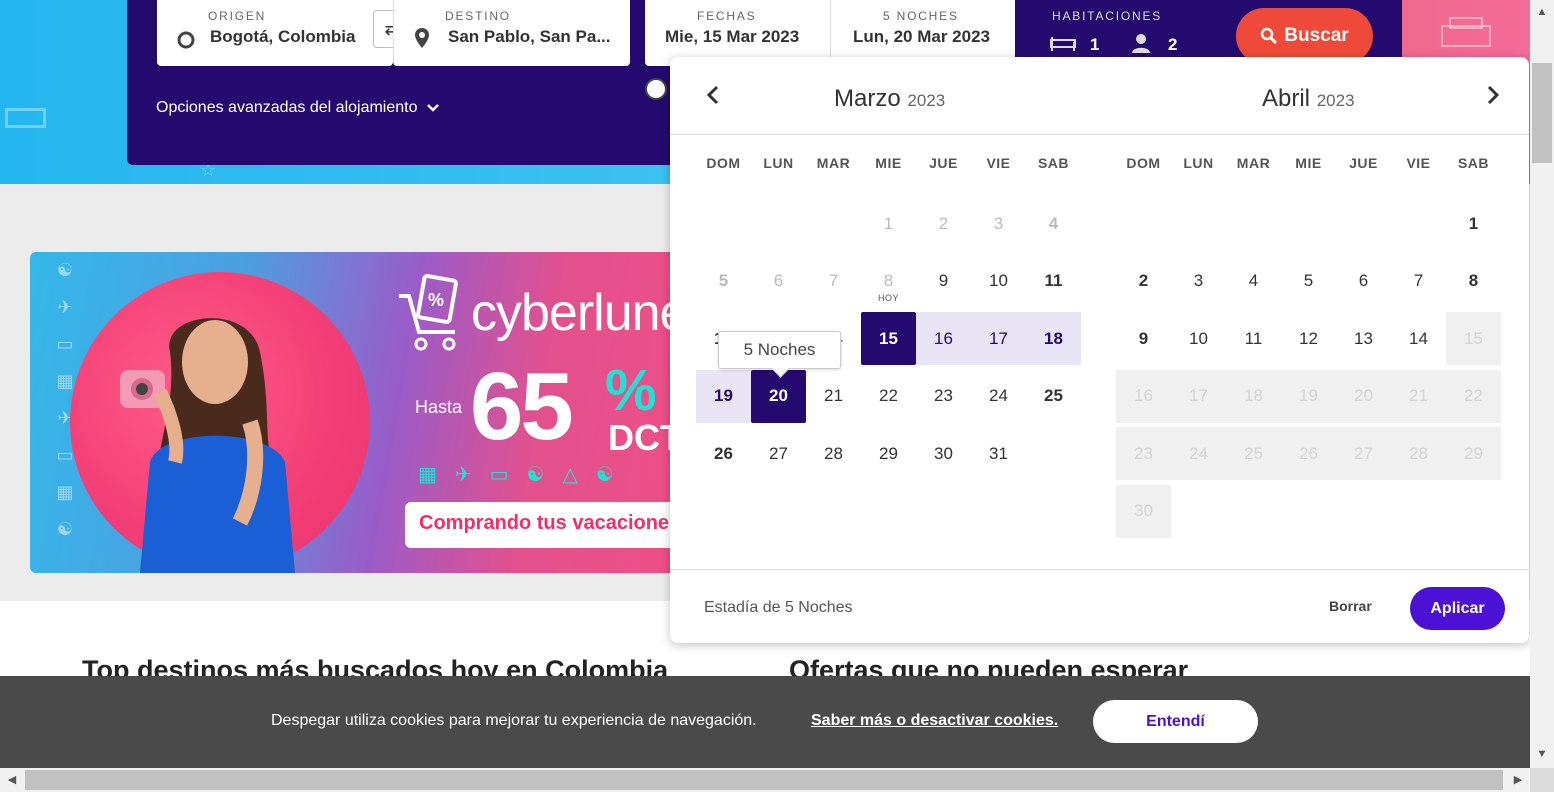 This screenshot has height=792, width=1554. Describe the element at coordinates (547, 525) in the screenshot. I see `banner-cta: Comprando tus vacaciones` at that location.